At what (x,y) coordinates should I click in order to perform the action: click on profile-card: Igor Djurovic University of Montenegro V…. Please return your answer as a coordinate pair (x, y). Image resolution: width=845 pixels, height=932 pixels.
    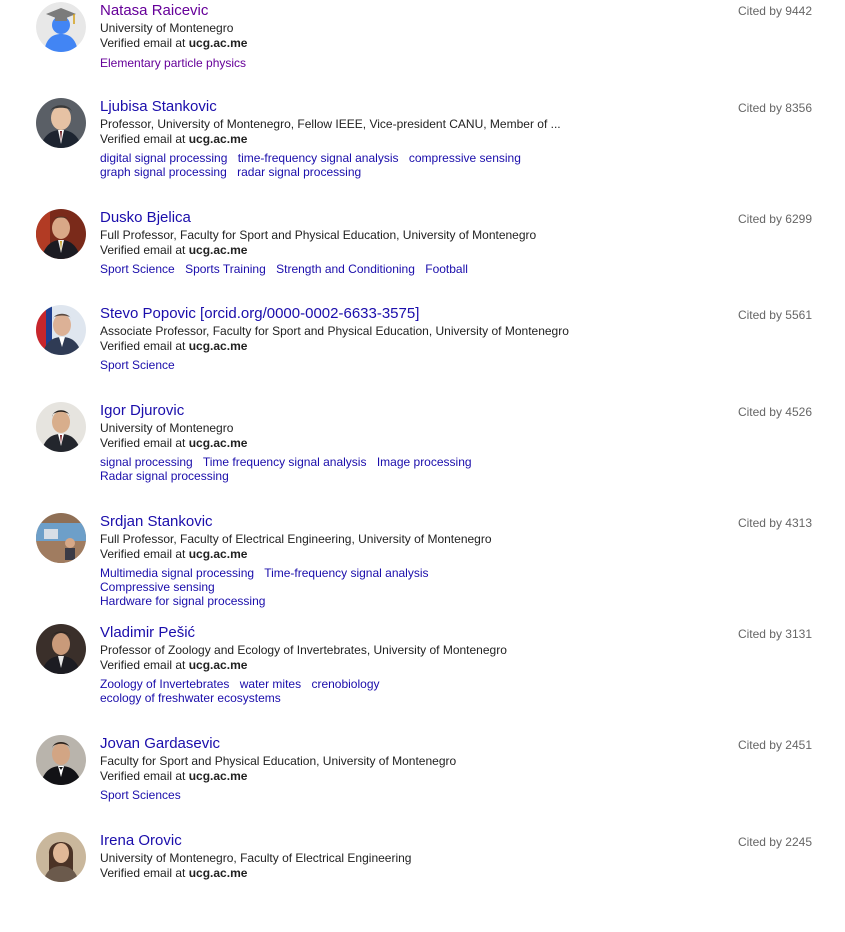
    Looking at the image, I should click on (422, 452).